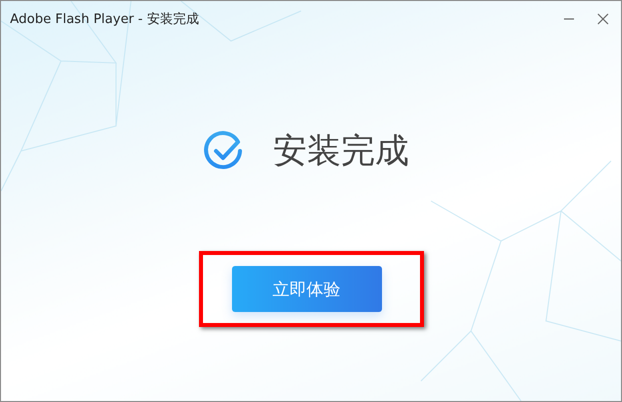 This screenshot has height=402, width=622. I want to click on check-circle-icon, so click(224, 151).